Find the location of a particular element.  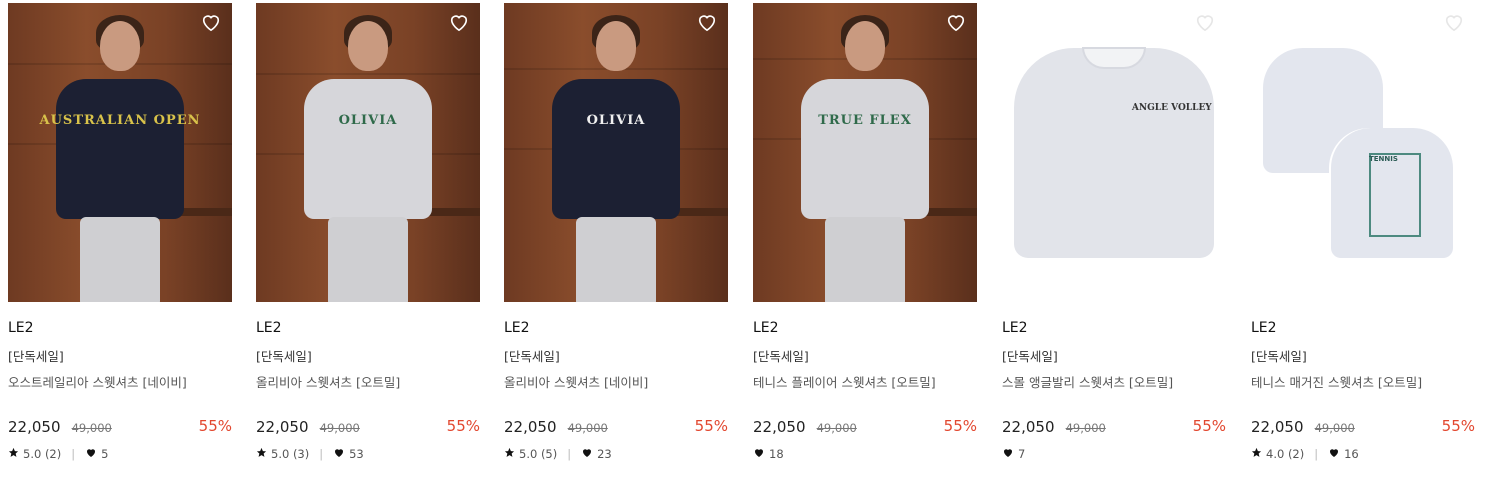

review-meta: 18 is located at coordinates (865, 454).